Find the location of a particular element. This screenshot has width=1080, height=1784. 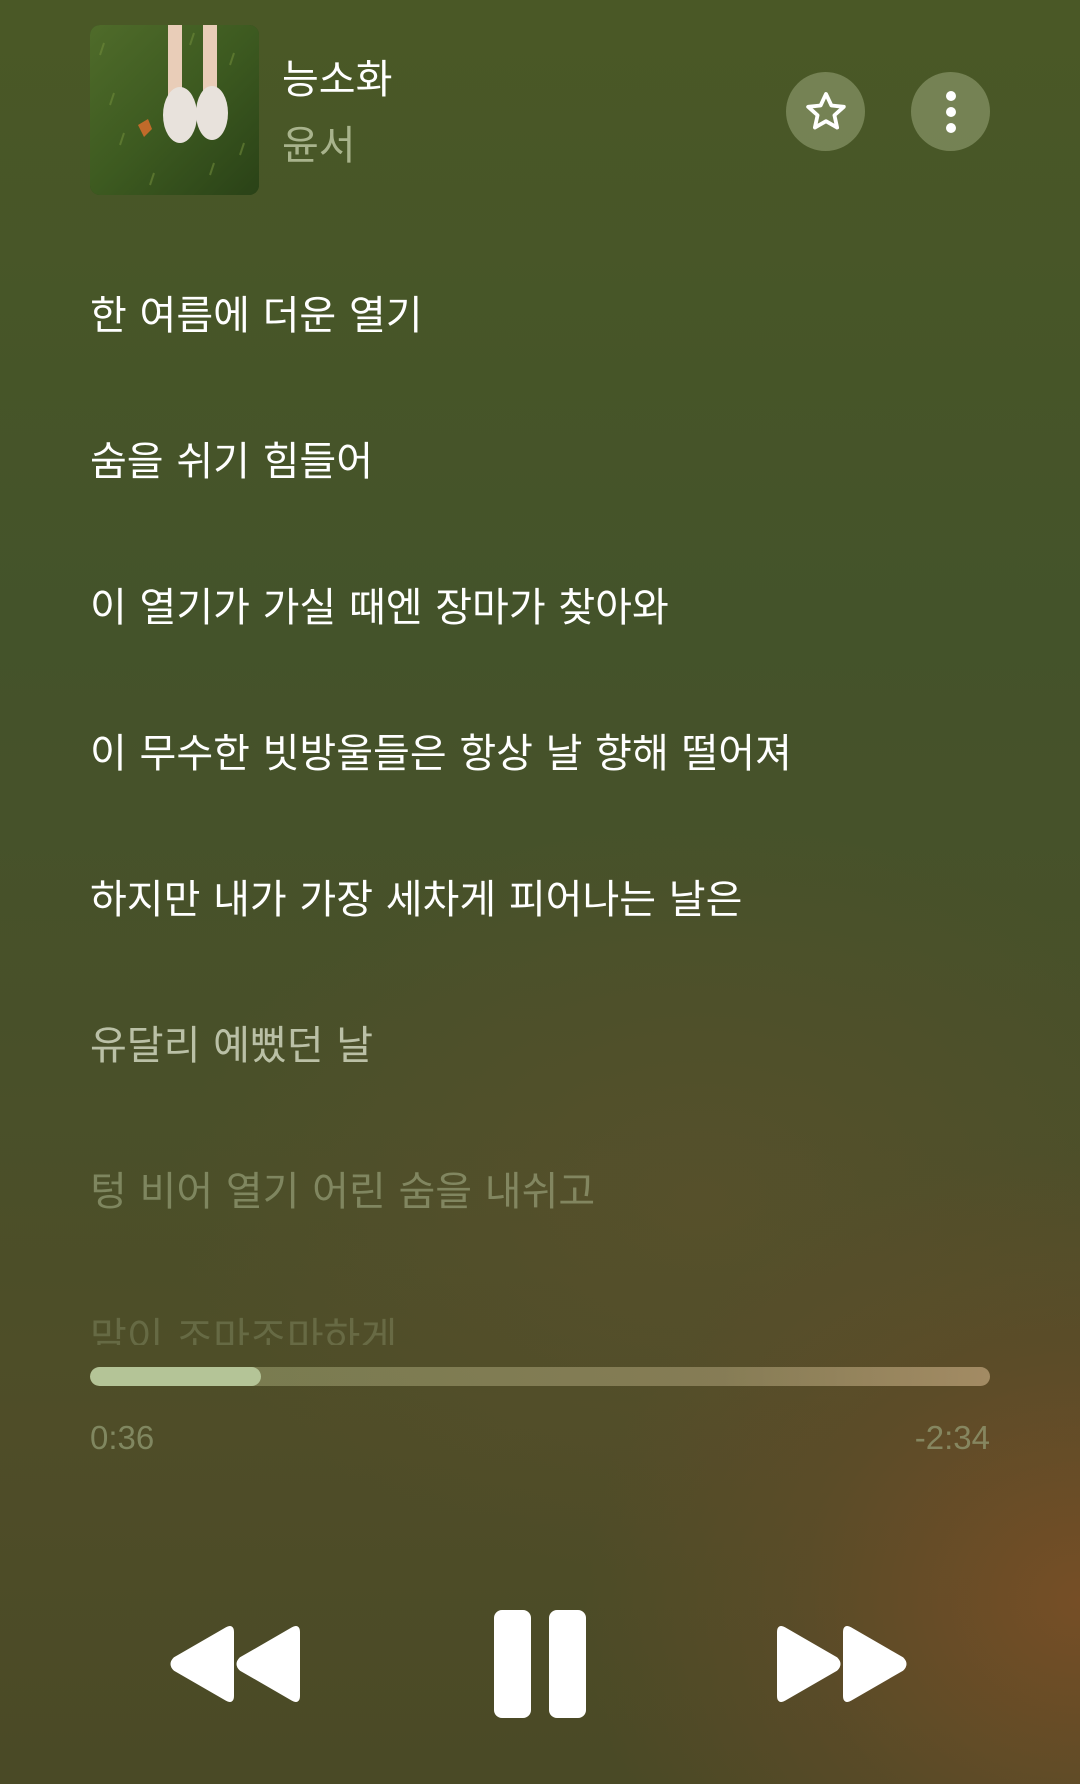

lyric-line: 숨을 쉬기 힘들어 is located at coordinates (231, 458).